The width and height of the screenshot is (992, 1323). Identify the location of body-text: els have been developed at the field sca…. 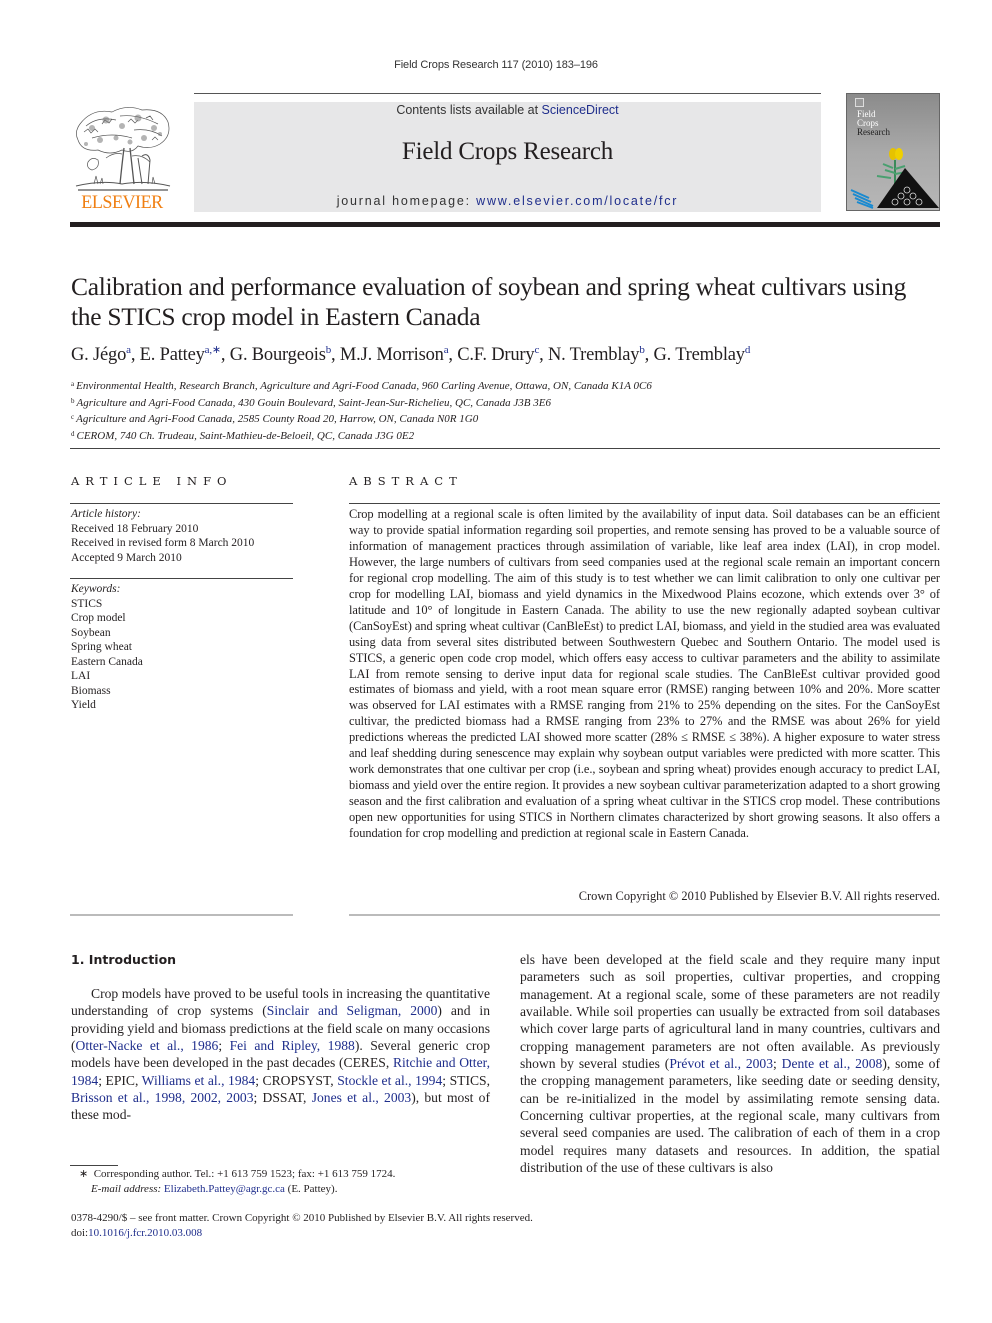
(730, 1012).